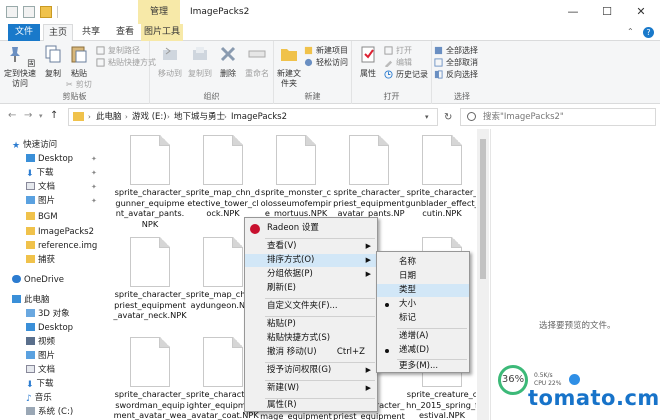 The image size is (660, 420). Describe the element at coordinates (49, 412) in the screenshot. I see `nav-system-drive: 系统 (C:)` at that location.